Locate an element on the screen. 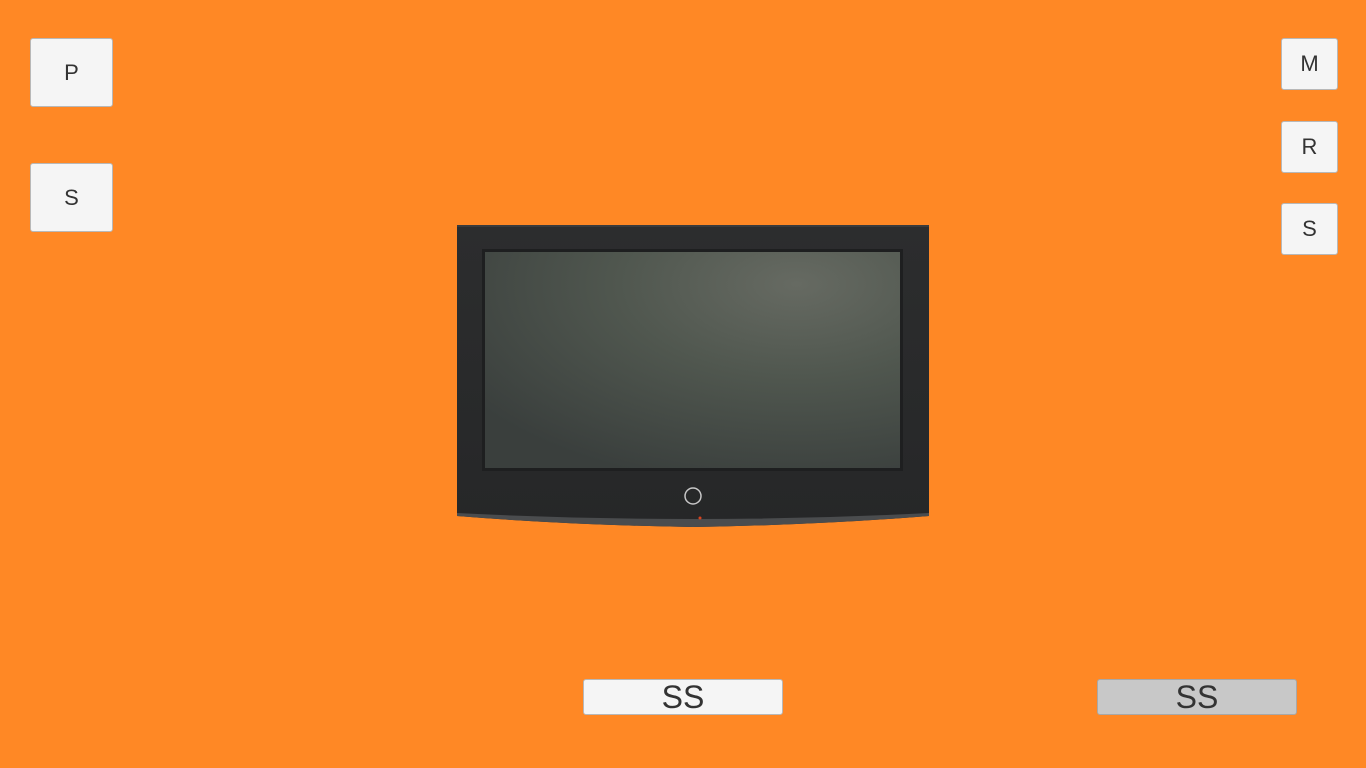 This screenshot has width=1366, height=768. s-button-right: S is located at coordinates (1309, 229).